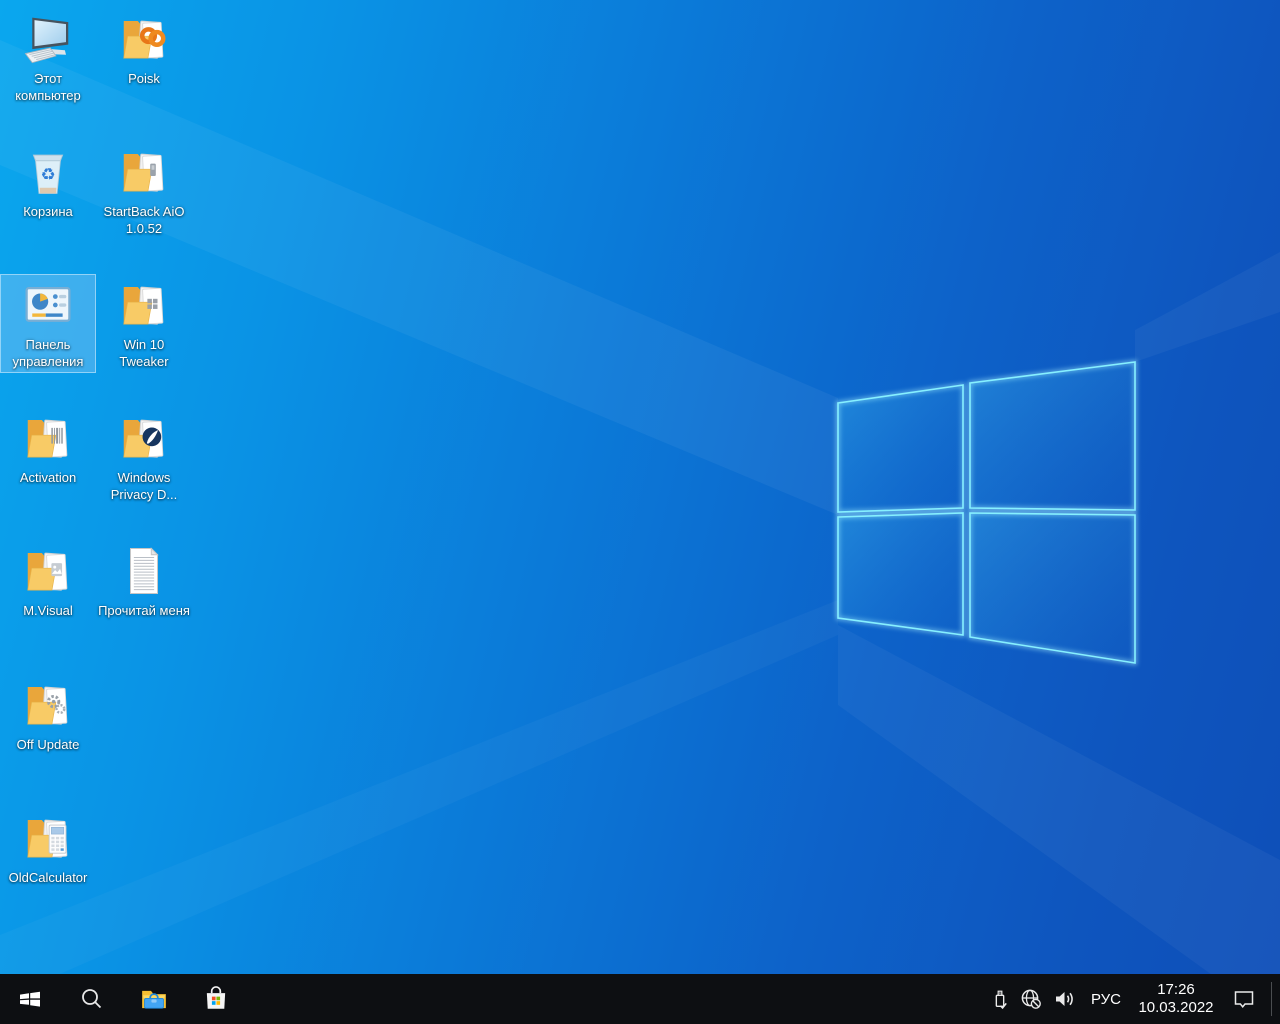  I want to click on recycle-bin-icon: ♻, so click(48, 174).